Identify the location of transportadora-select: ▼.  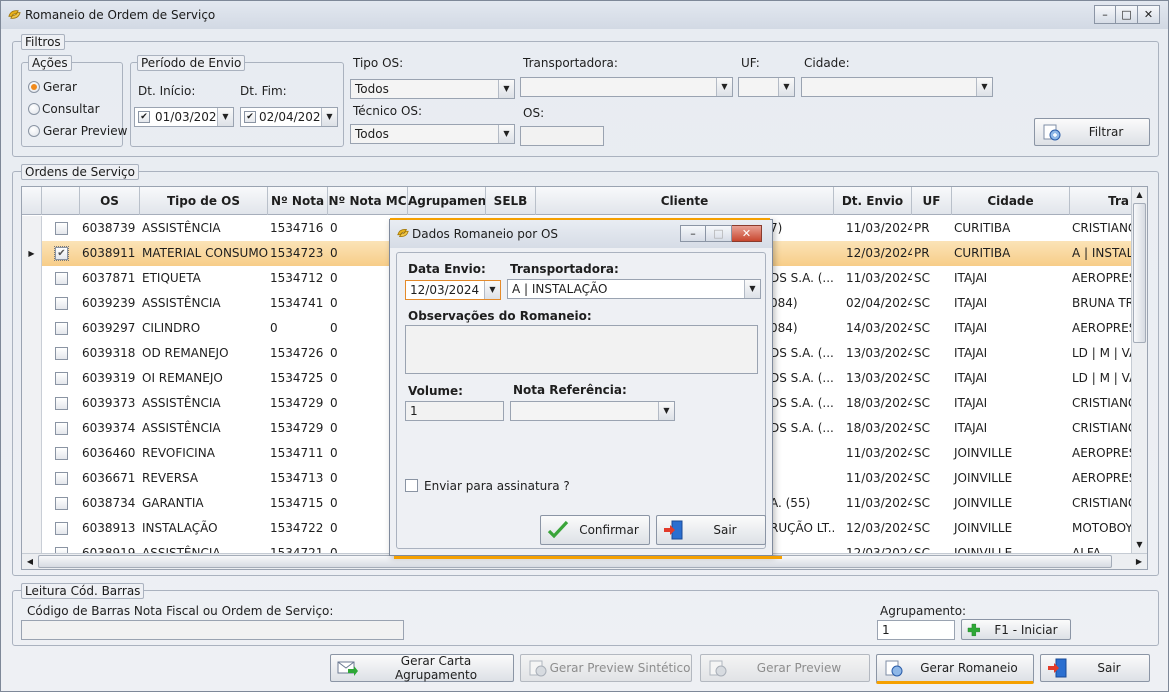
(626, 87).